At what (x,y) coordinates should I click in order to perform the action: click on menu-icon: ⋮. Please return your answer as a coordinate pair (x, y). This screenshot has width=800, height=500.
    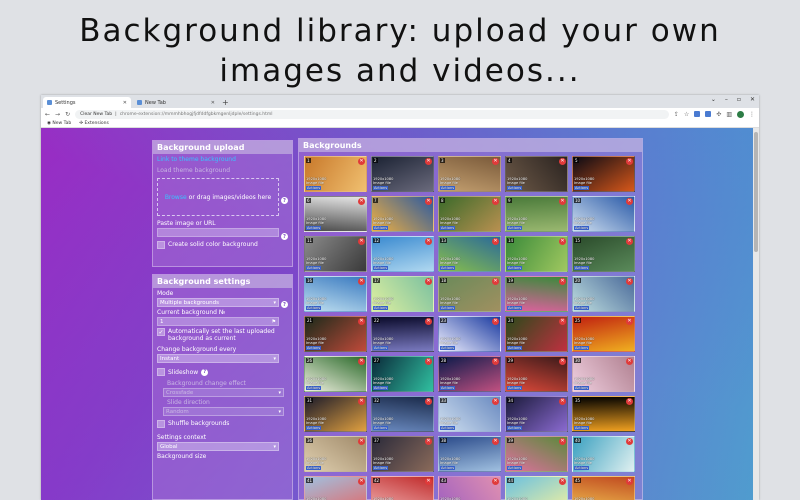
    Looking at the image, I should click on (752, 114).